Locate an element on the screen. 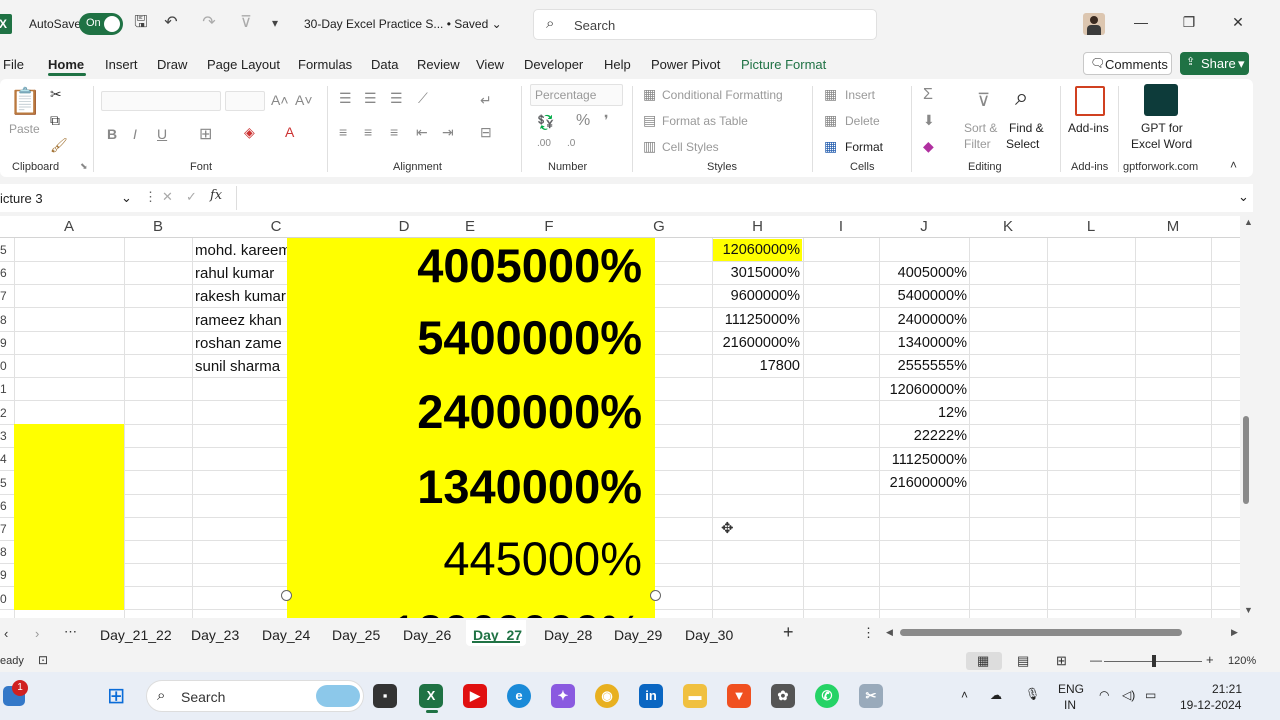  language-region: IN is located at coordinates (1070, 705).